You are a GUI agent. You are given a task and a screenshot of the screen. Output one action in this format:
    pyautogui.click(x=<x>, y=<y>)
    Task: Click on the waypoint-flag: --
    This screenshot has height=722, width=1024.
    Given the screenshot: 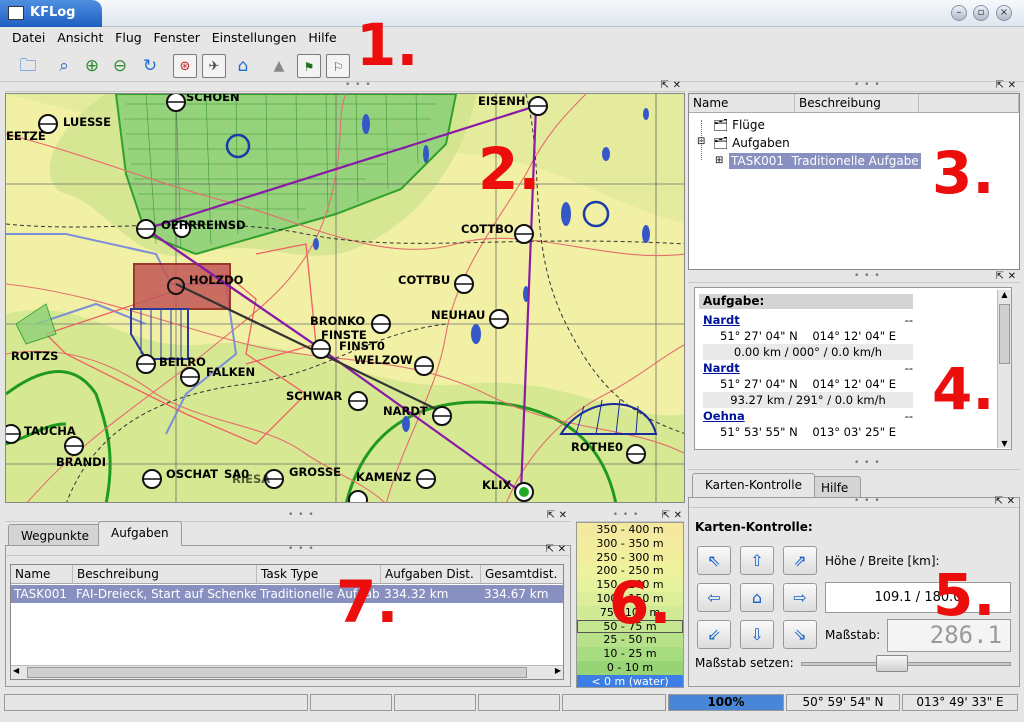 What is the action you would take?
    pyautogui.click(x=908, y=416)
    